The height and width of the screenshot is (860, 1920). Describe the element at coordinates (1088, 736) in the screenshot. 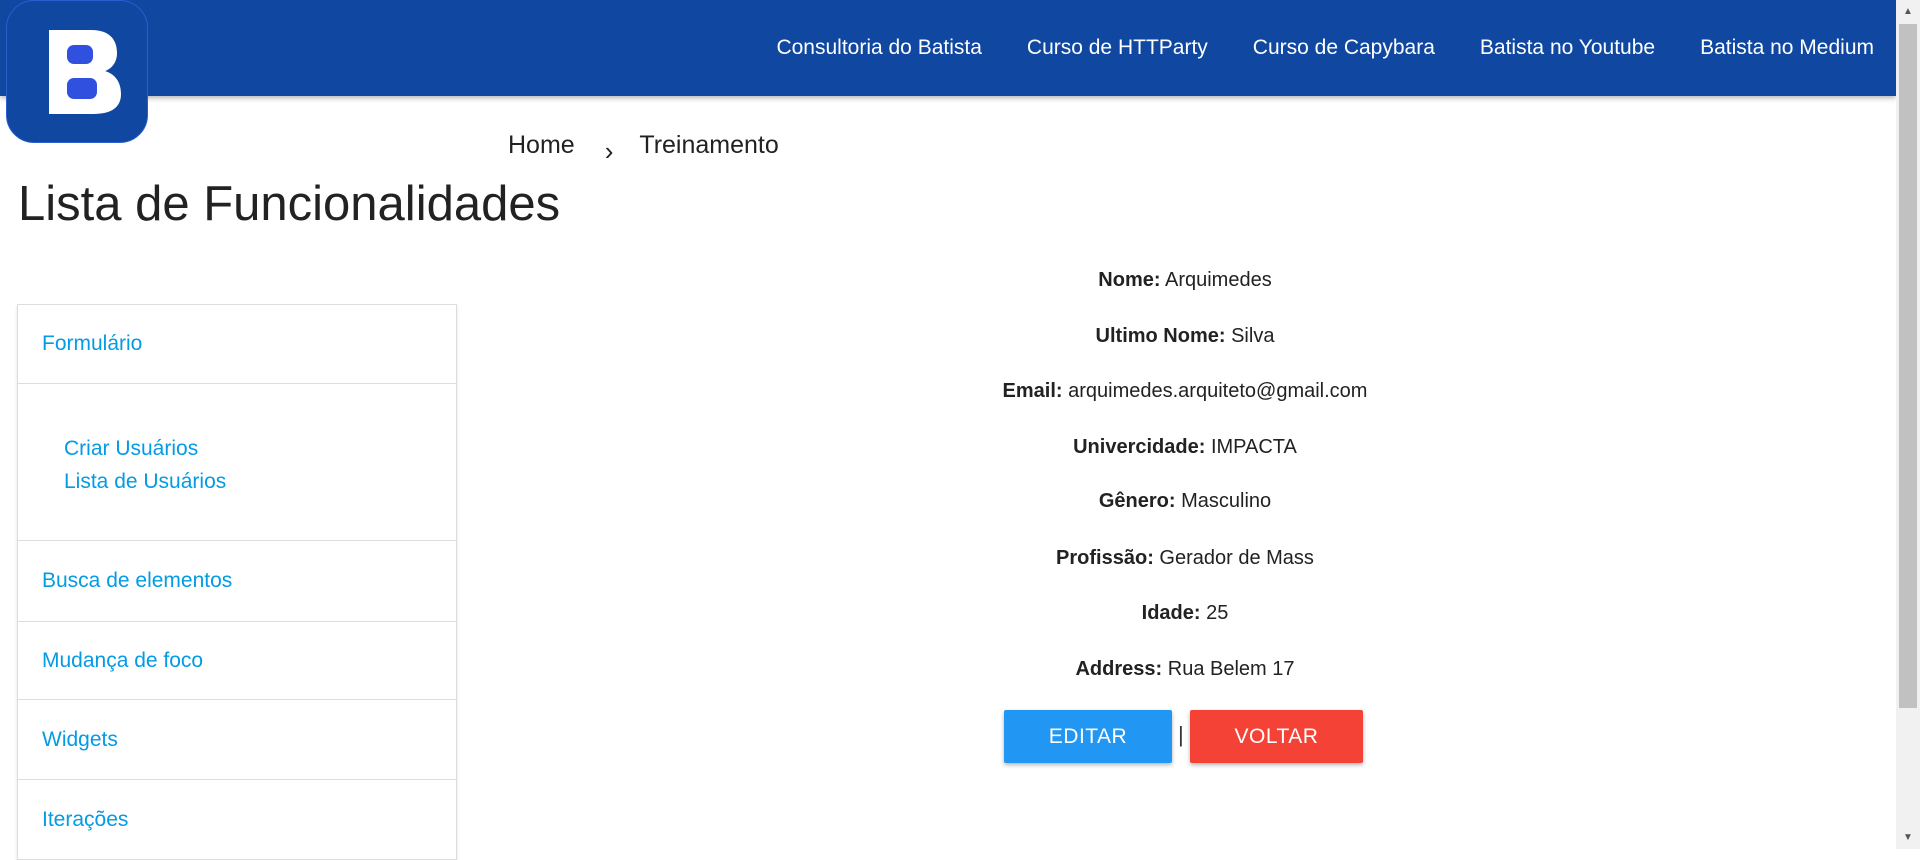

I see `edit-button: EDITAR` at that location.